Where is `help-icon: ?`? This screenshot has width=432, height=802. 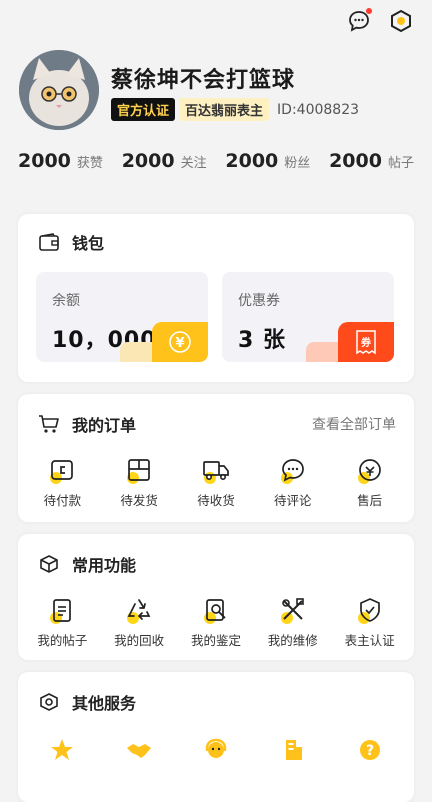
help-icon: ? is located at coordinates (370, 750).